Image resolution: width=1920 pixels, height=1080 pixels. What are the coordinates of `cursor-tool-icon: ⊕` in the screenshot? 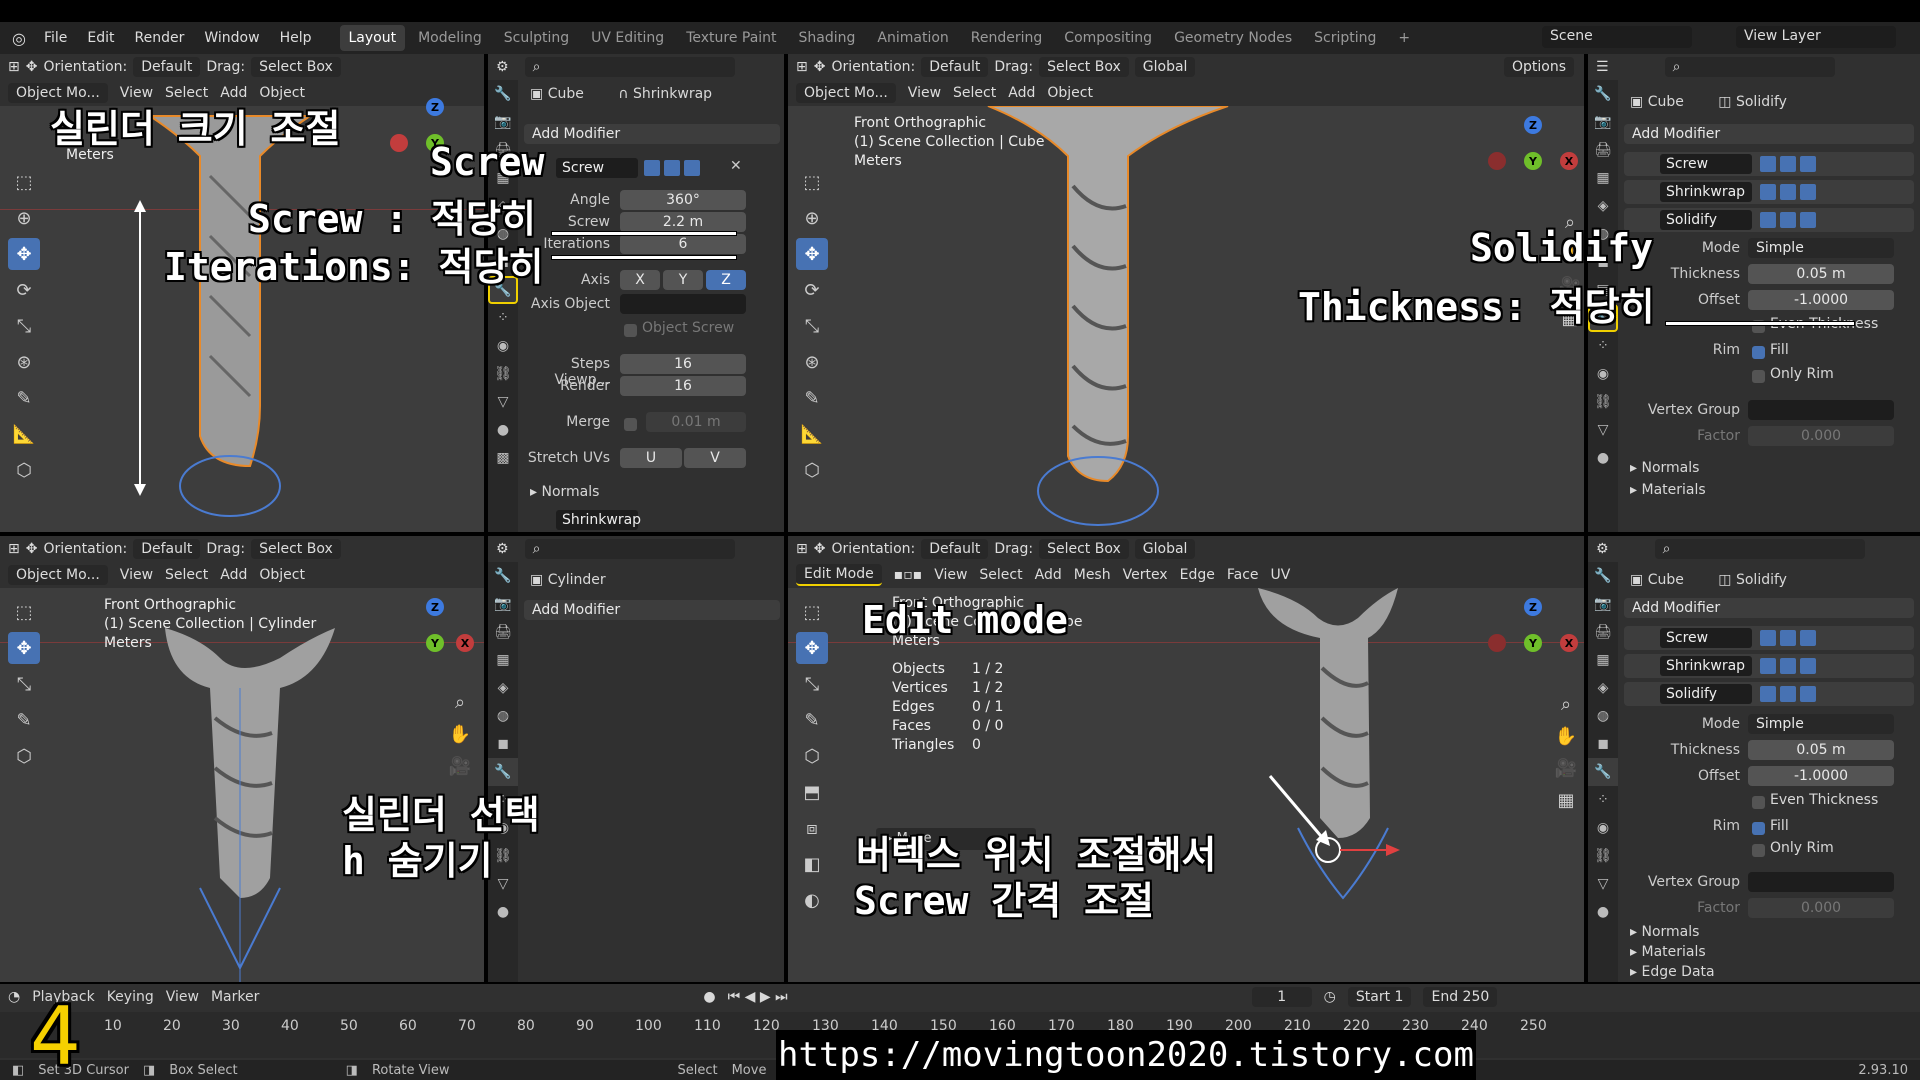 It's located at (812, 218).